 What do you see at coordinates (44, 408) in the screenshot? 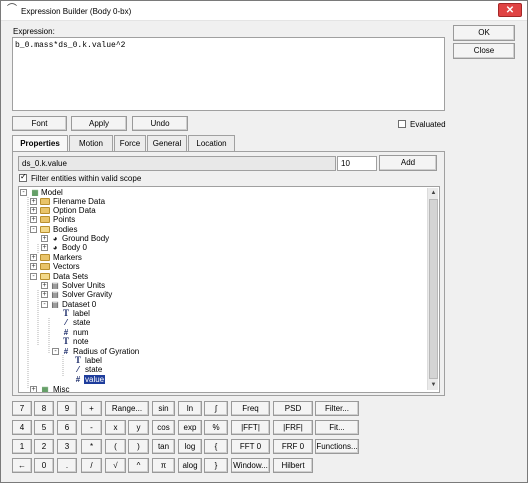
I see `key-8: 8` at bounding box center [44, 408].